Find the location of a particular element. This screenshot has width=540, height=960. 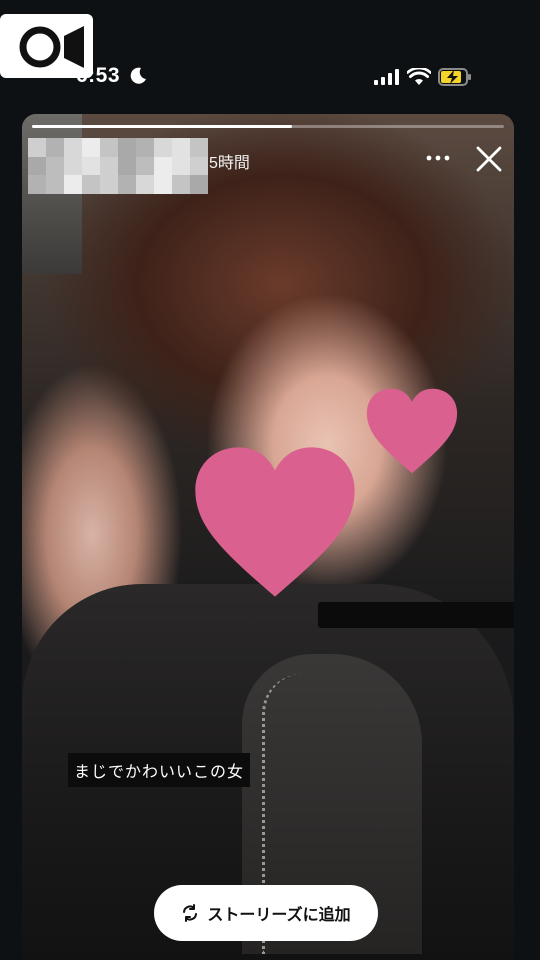

cellular-signal-icon is located at coordinates (386, 77).